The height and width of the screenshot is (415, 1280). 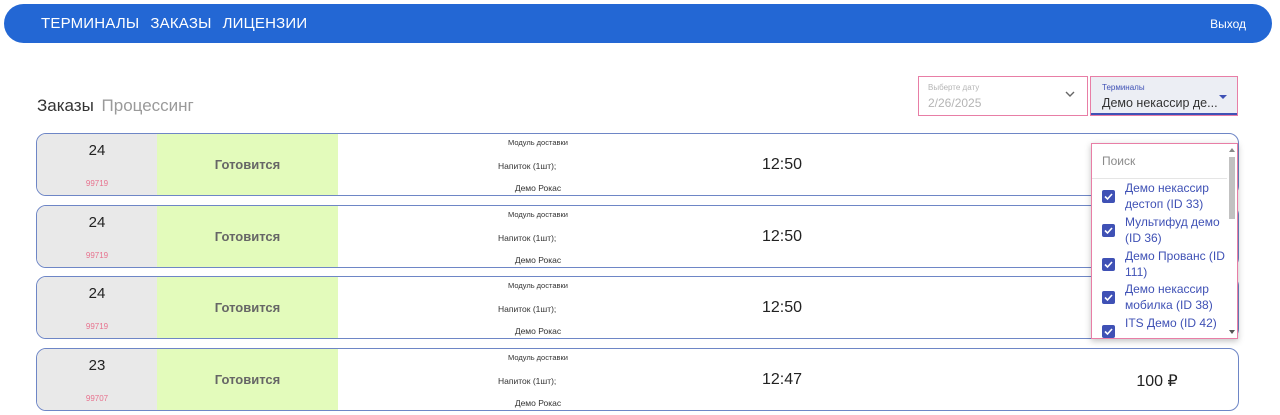 What do you see at coordinates (1070, 94) in the screenshot?
I see `chevron-down-icon` at bounding box center [1070, 94].